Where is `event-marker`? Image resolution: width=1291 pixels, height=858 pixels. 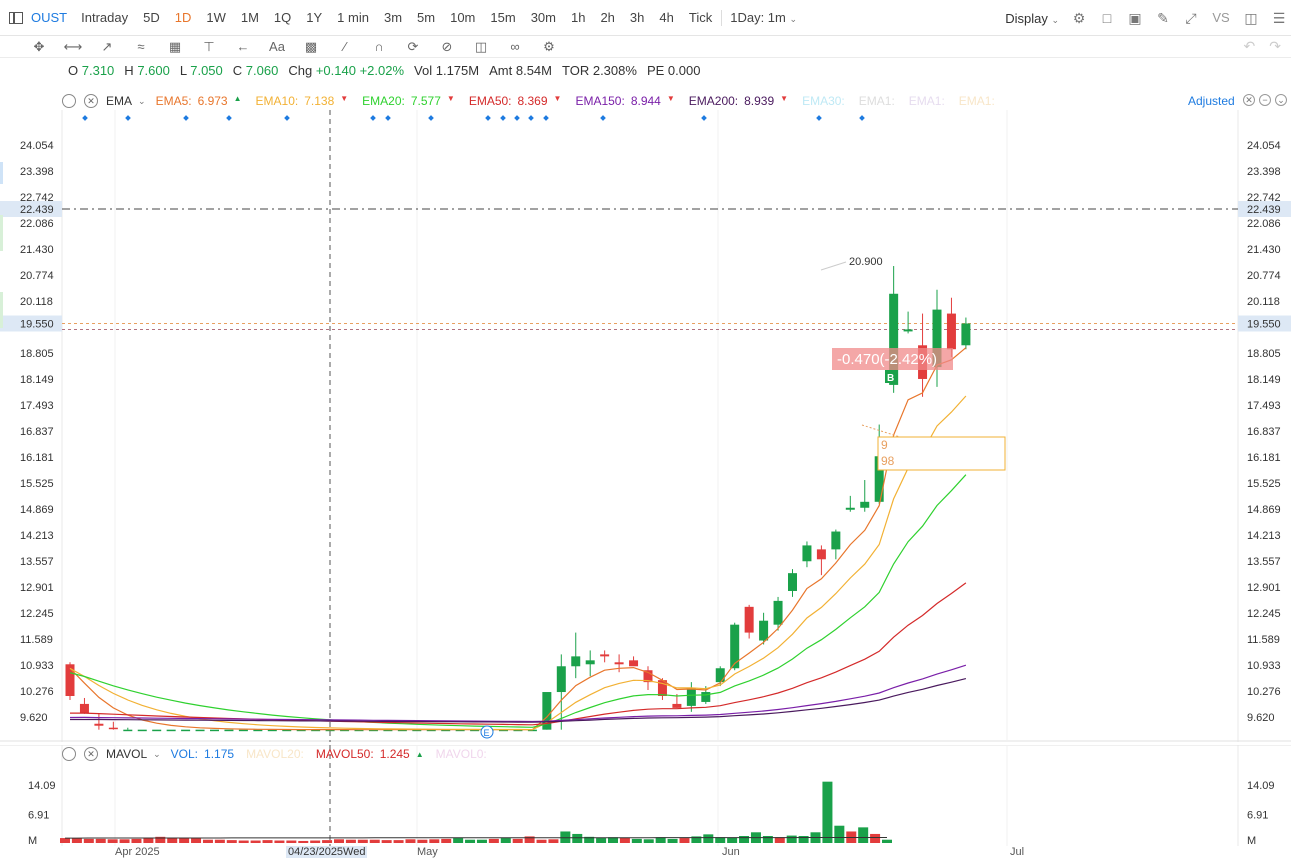
event-marker is located at coordinates (229, 118).